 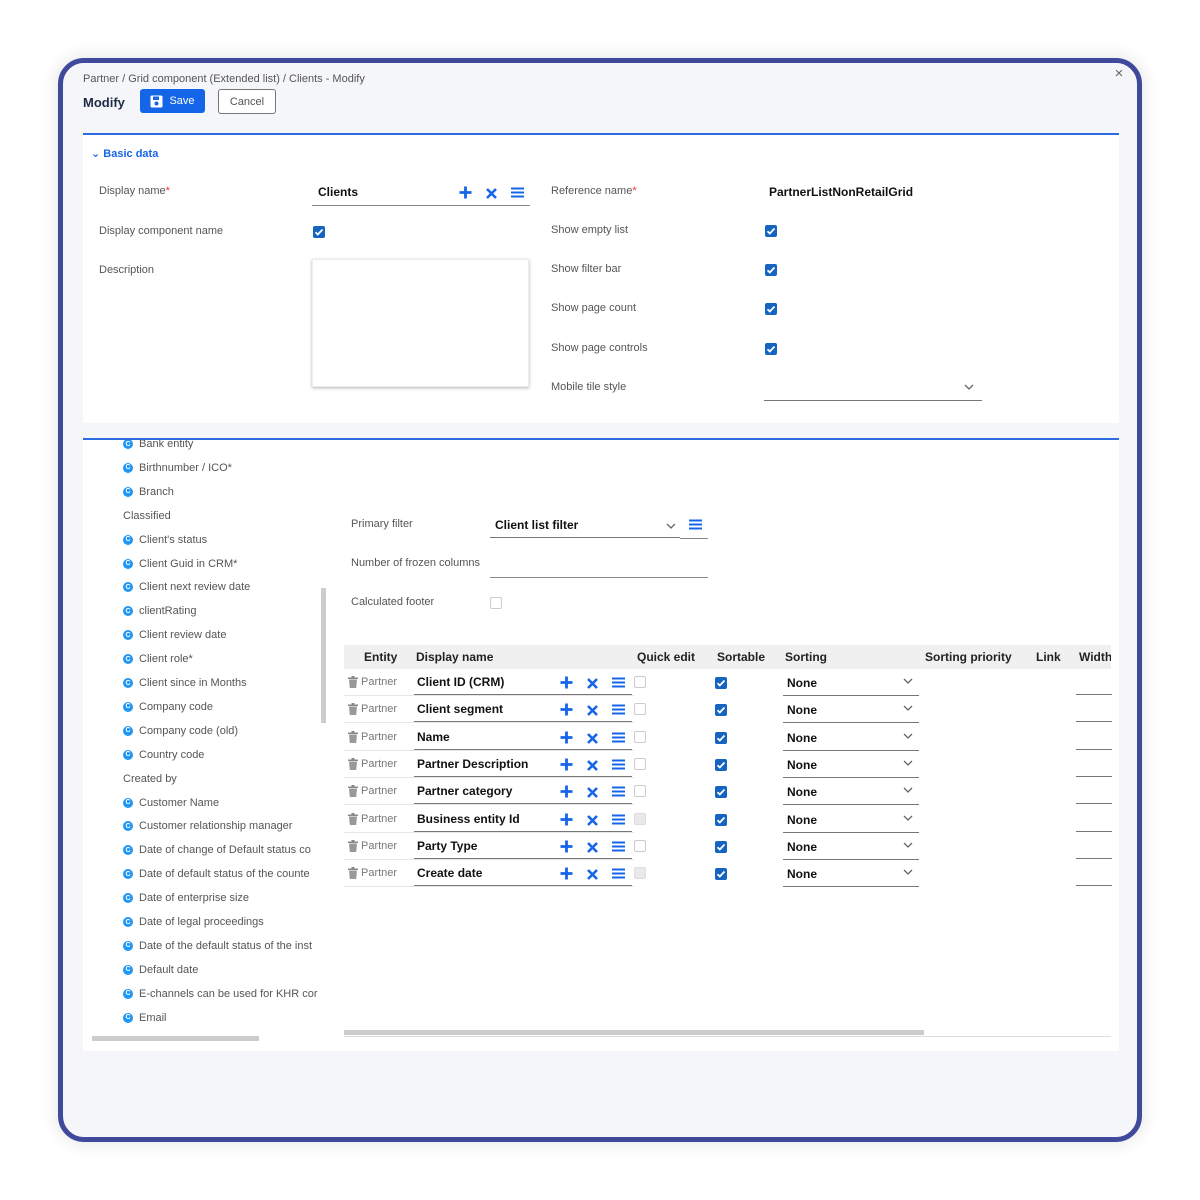 I want to click on basic-data-toggle: ⌄ Basic data, so click(x=124, y=153).